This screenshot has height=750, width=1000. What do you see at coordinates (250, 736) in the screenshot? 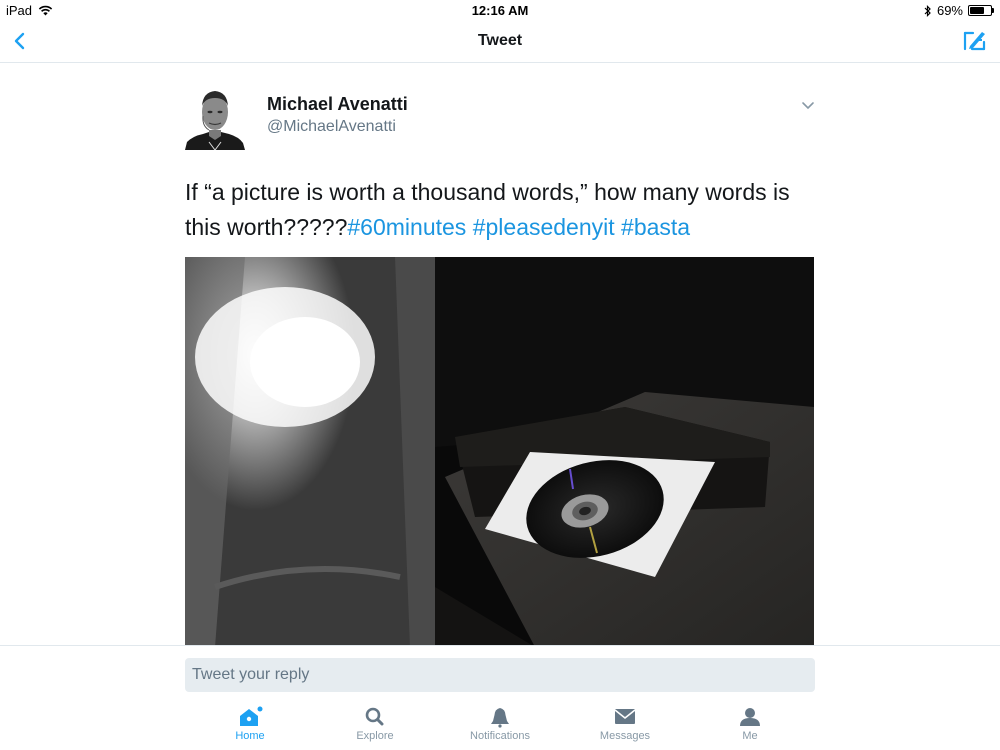
I see `tab-label: Home` at bounding box center [250, 736].